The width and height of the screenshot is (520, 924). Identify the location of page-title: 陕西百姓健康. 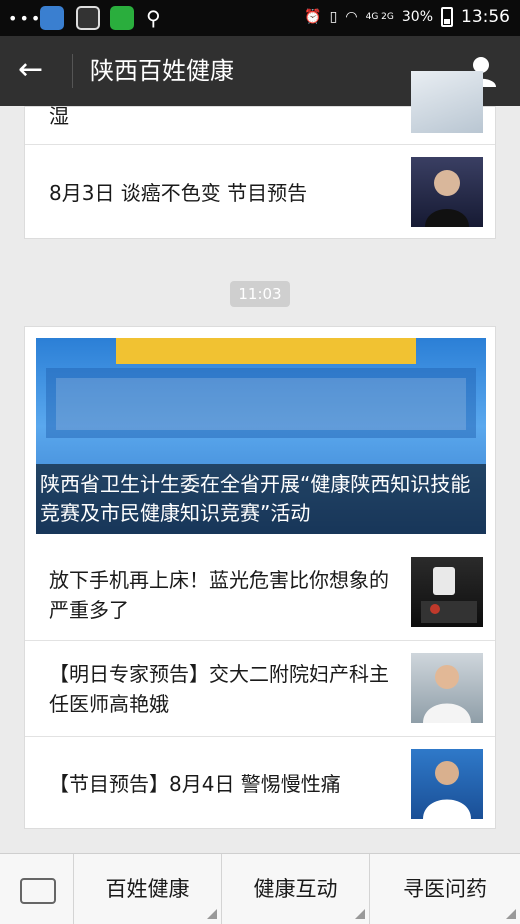
(162, 71).